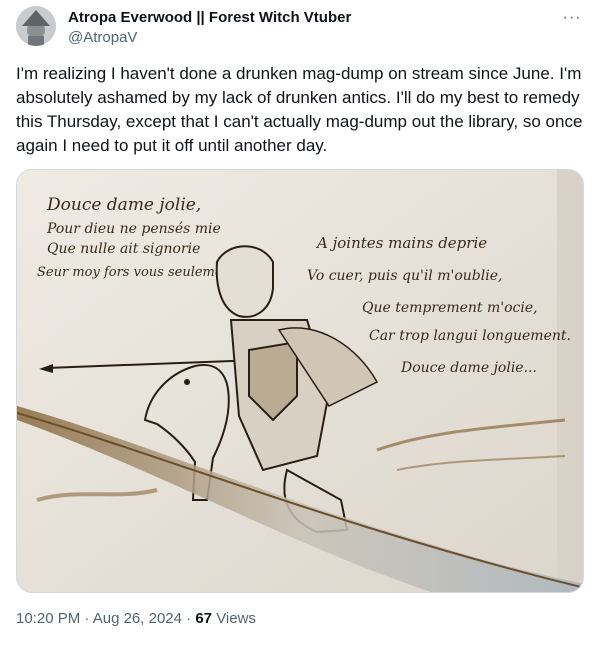 The height and width of the screenshot is (648, 600). Describe the element at coordinates (123, 249) in the screenshot. I see `poem-left-line-3: Que nulle ait signorie` at that location.